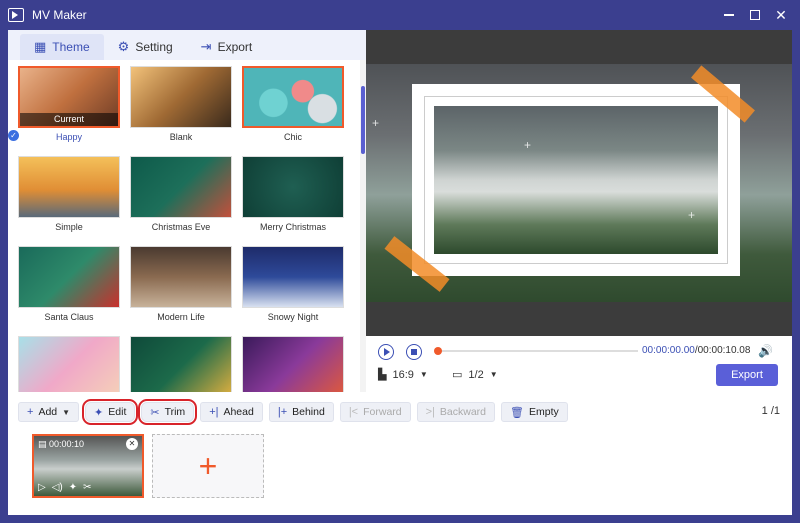 The height and width of the screenshot is (523, 800). I want to click on maximize-button, so click(755, 15).